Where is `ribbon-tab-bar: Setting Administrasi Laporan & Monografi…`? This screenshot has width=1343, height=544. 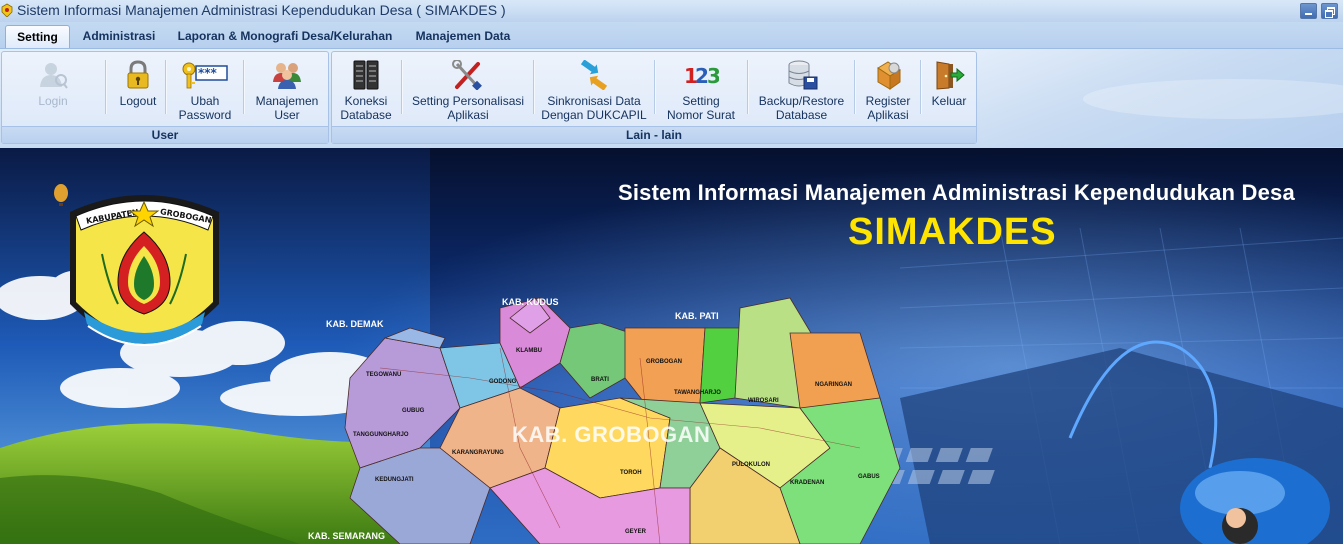
ribbon-tab-bar: Setting Administrasi Laporan & Monografi… is located at coordinates (671, 35).